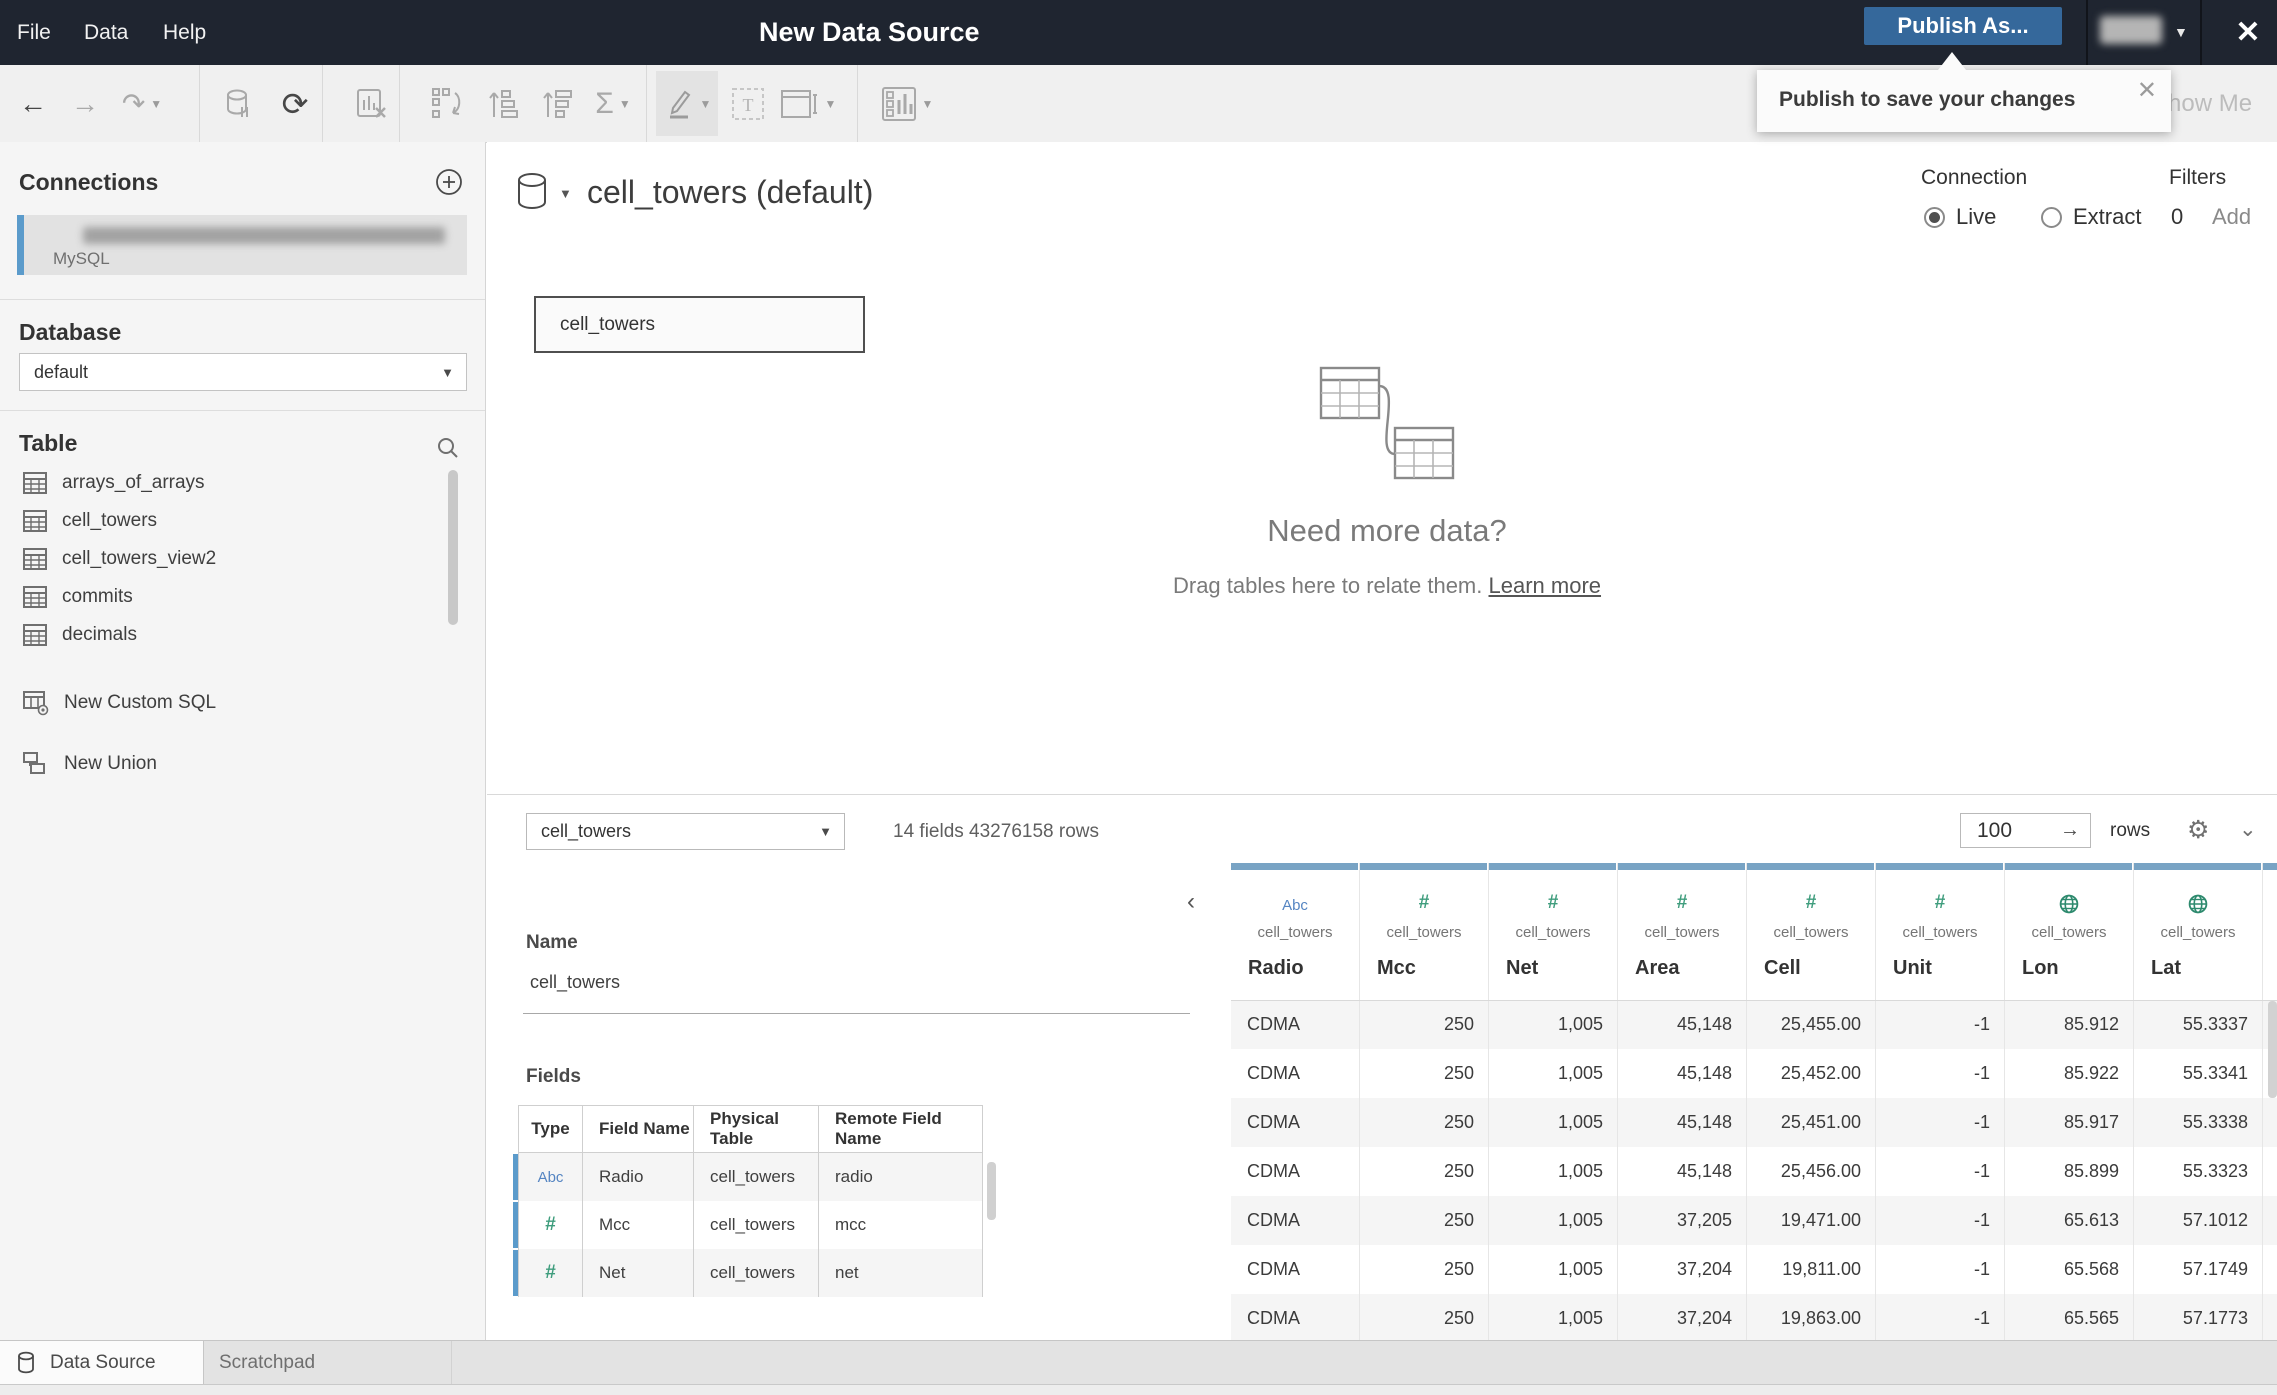 Image resolution: width=2277 pixels, height=1395 pixels. I want to click on grid-header-border, so click(1754, 1000).